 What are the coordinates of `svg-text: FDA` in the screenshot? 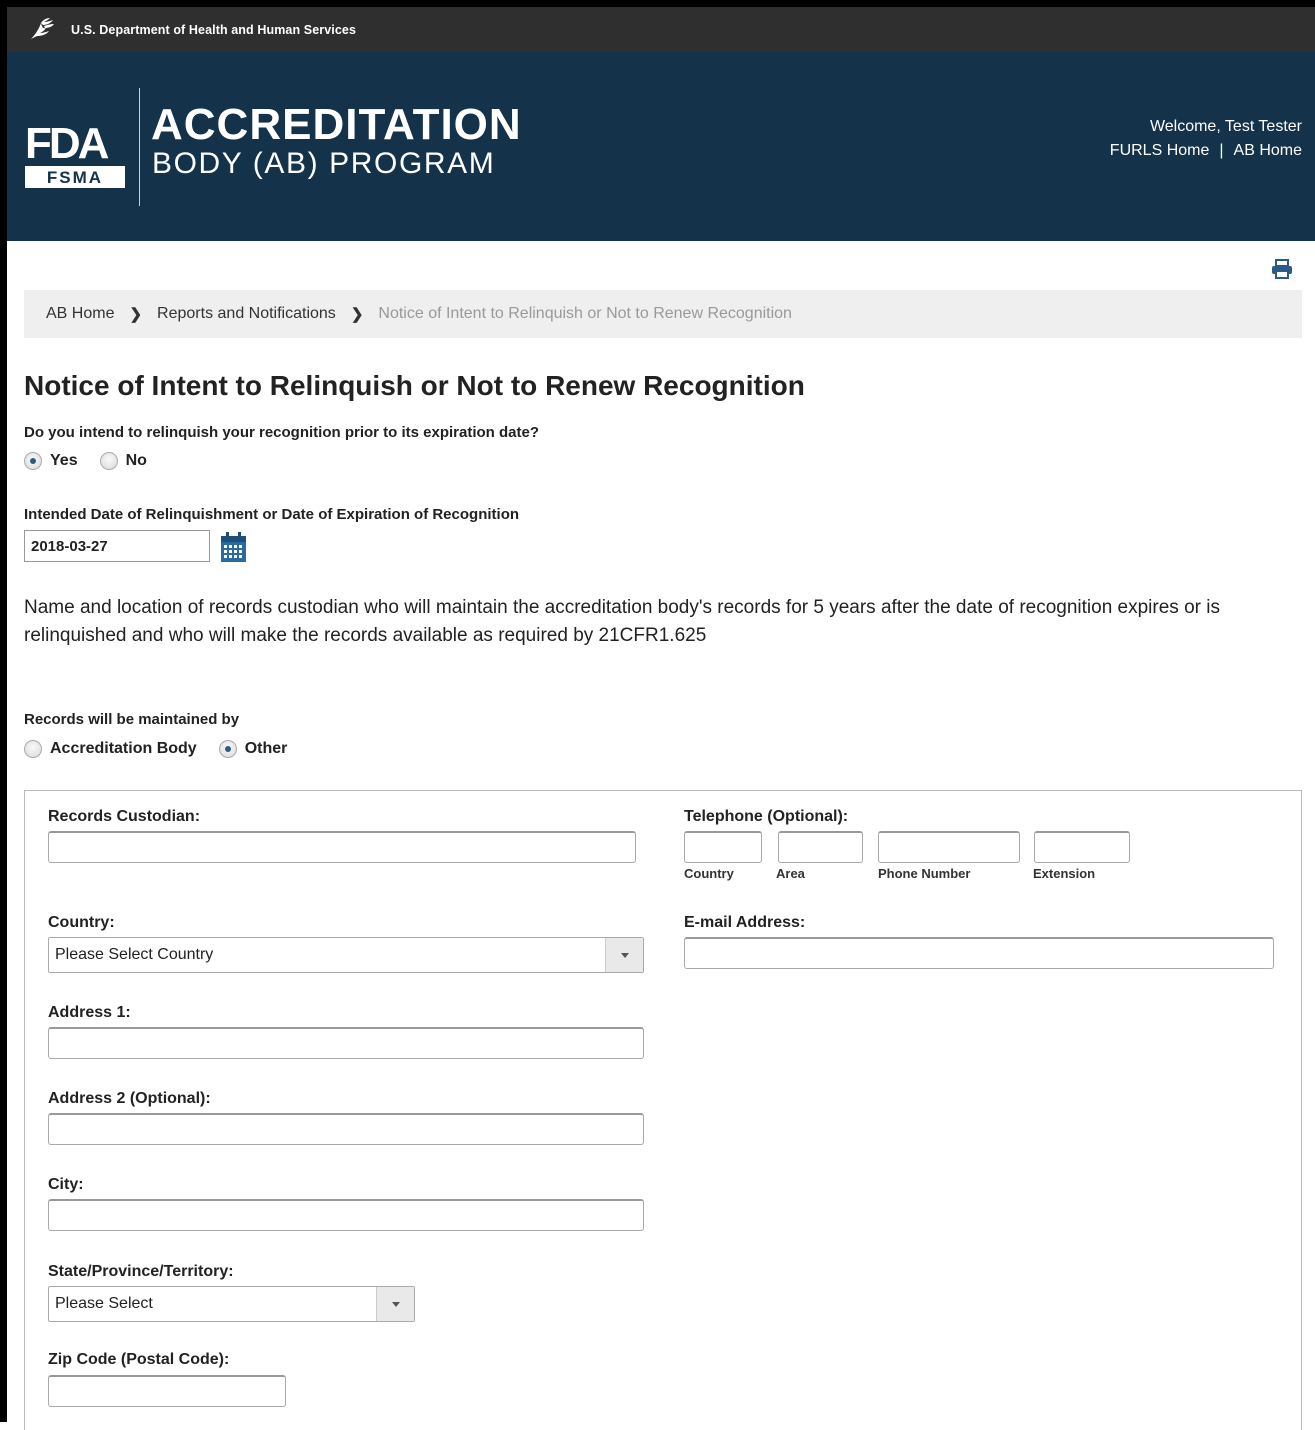 It's located at (67, 143).